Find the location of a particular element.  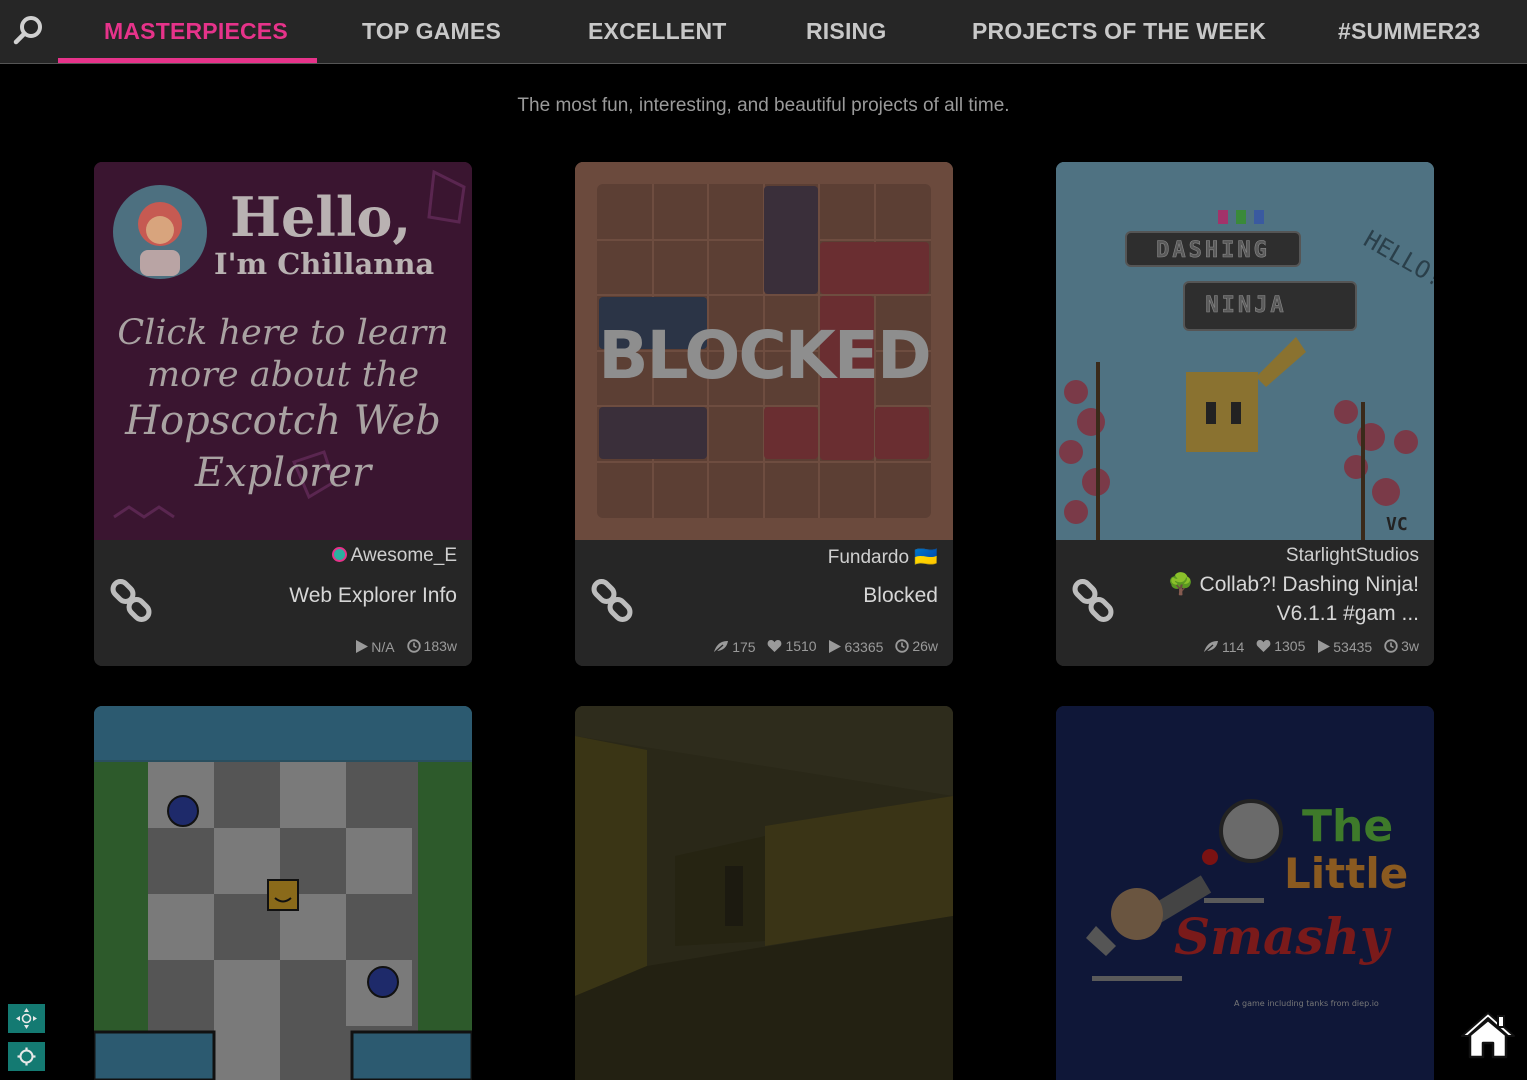

thumb-text-smashy: Smashy is located at coordinates (1283, 936).